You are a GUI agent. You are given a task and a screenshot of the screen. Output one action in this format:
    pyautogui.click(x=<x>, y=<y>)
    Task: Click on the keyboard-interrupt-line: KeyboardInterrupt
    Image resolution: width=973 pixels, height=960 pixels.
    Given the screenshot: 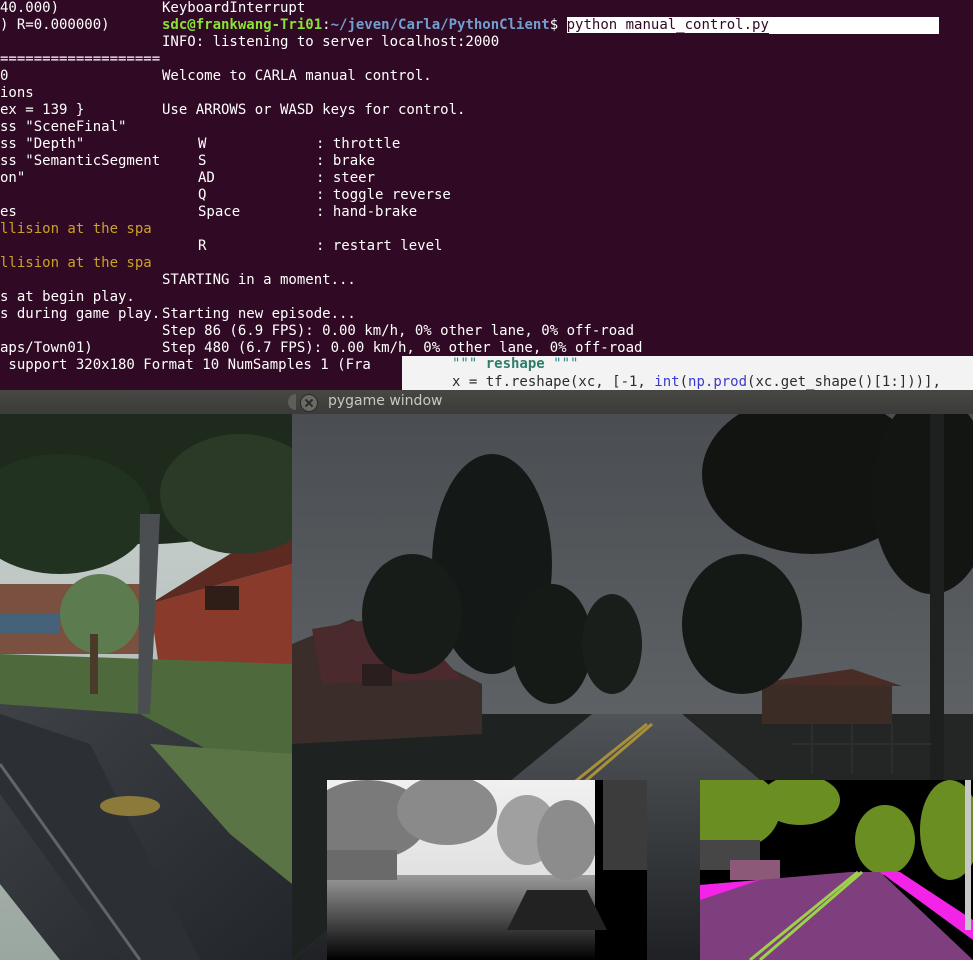 What is the action you would take?
    pyautogui.click(x=234, y=8)
    